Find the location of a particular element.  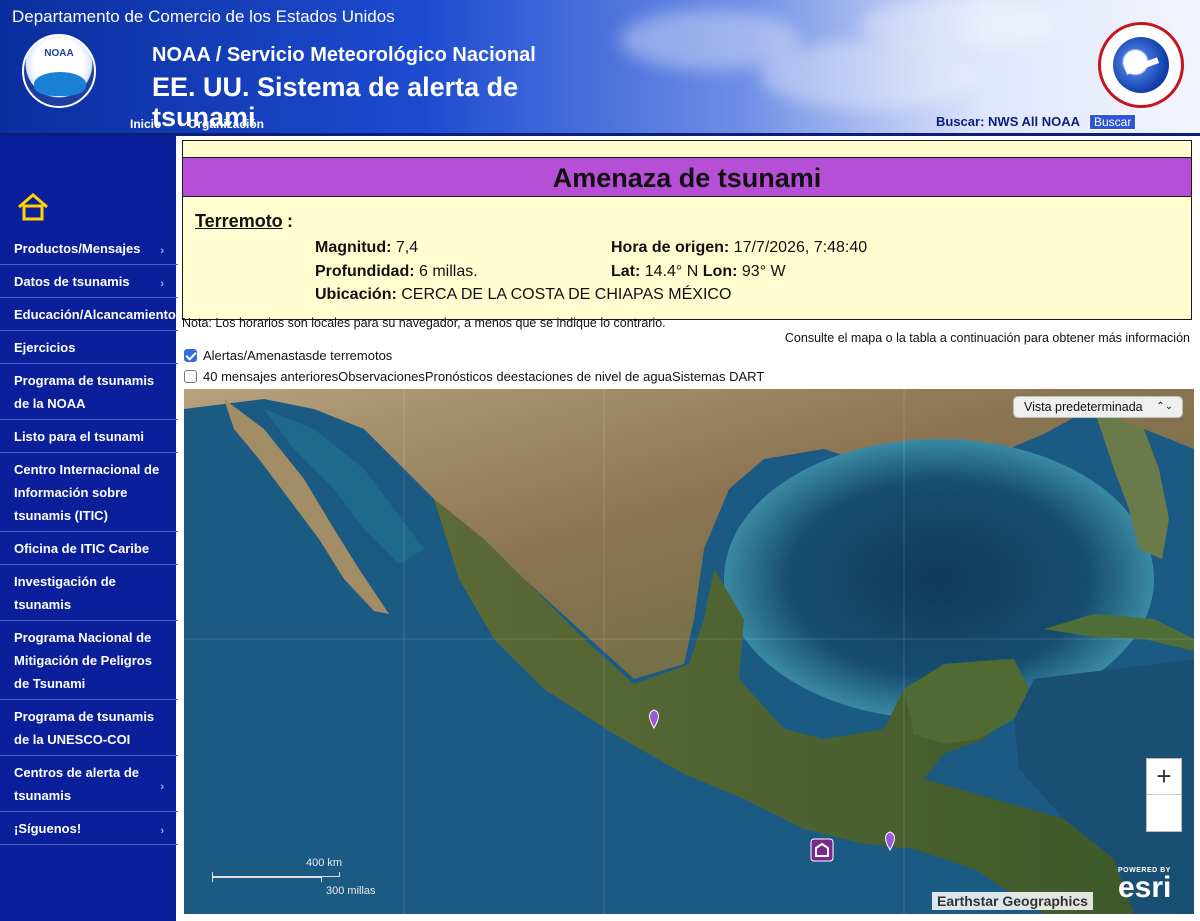

nav-organization-link: Organización is located at coordinates (226, 124).